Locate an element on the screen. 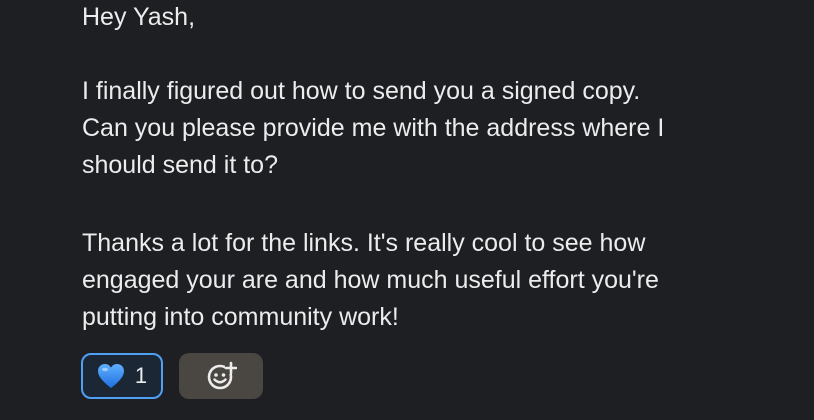 The width and height of the screenshot is (814, 420). add-emoji-icon is located at coordinates (222, 375).